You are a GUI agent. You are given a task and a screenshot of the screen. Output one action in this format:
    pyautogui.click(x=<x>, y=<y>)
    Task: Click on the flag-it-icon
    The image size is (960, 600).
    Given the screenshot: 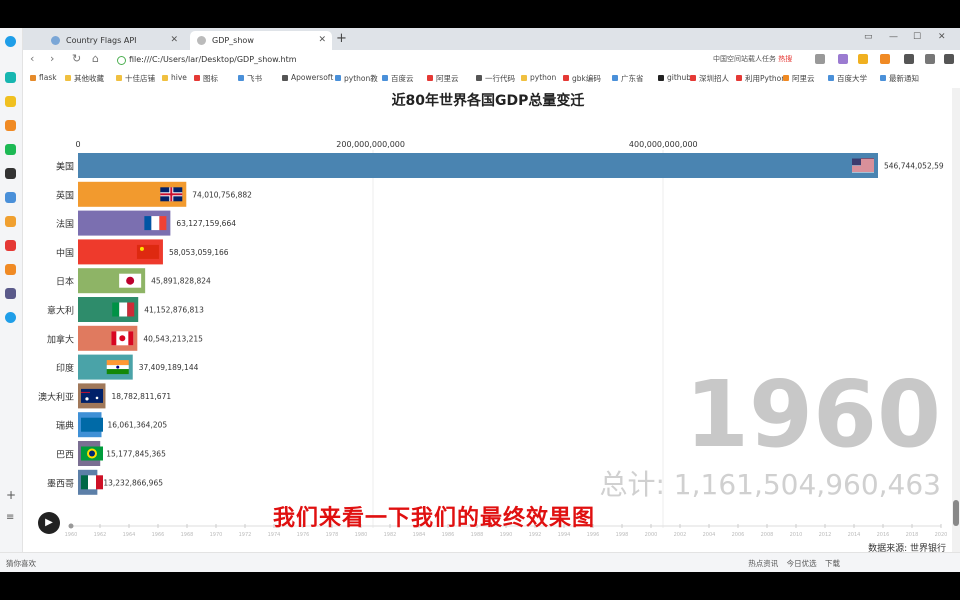 What is the action you would take?
    pyautogui.click(x=123, y=309)
    